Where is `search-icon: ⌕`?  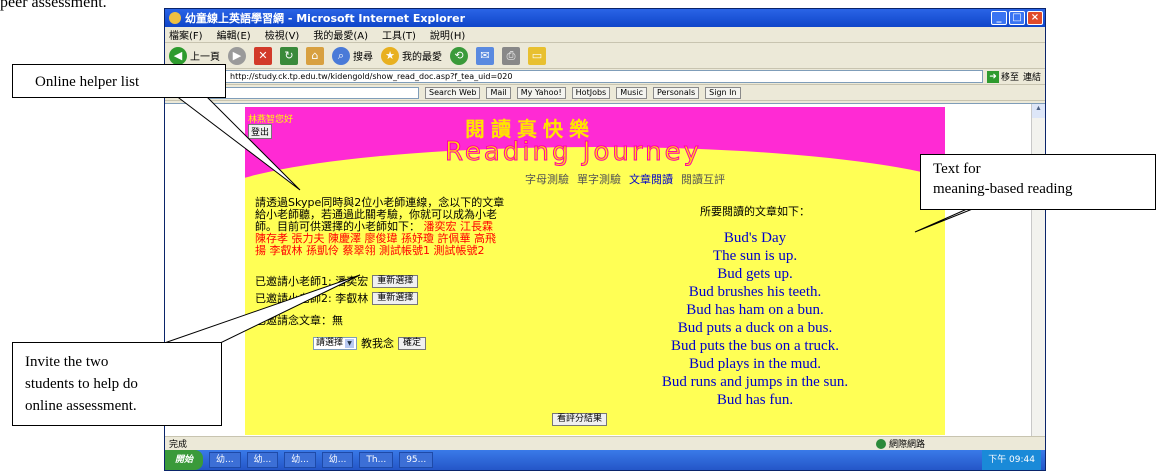
search-icon: ⌕ is located at coordinates (341, 55).